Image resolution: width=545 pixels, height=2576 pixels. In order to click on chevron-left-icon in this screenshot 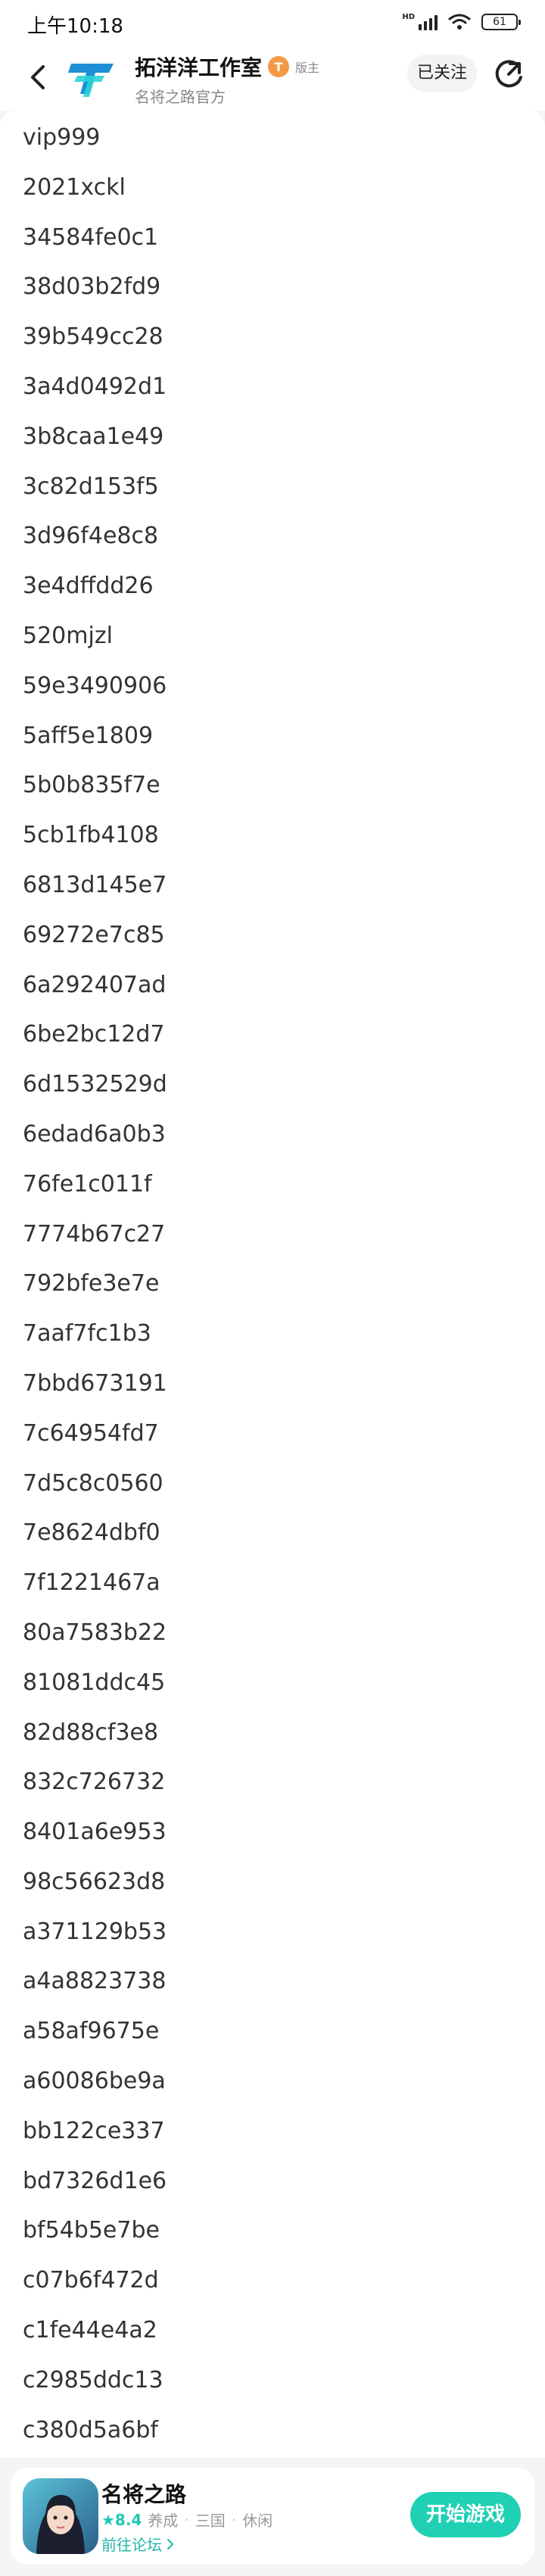, I will do `click(38, 77)`.